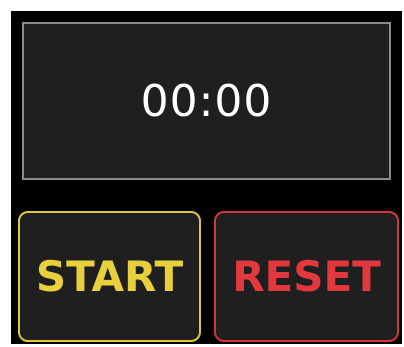  I want to click on reset-button-label: RESET, so click(306, 276).